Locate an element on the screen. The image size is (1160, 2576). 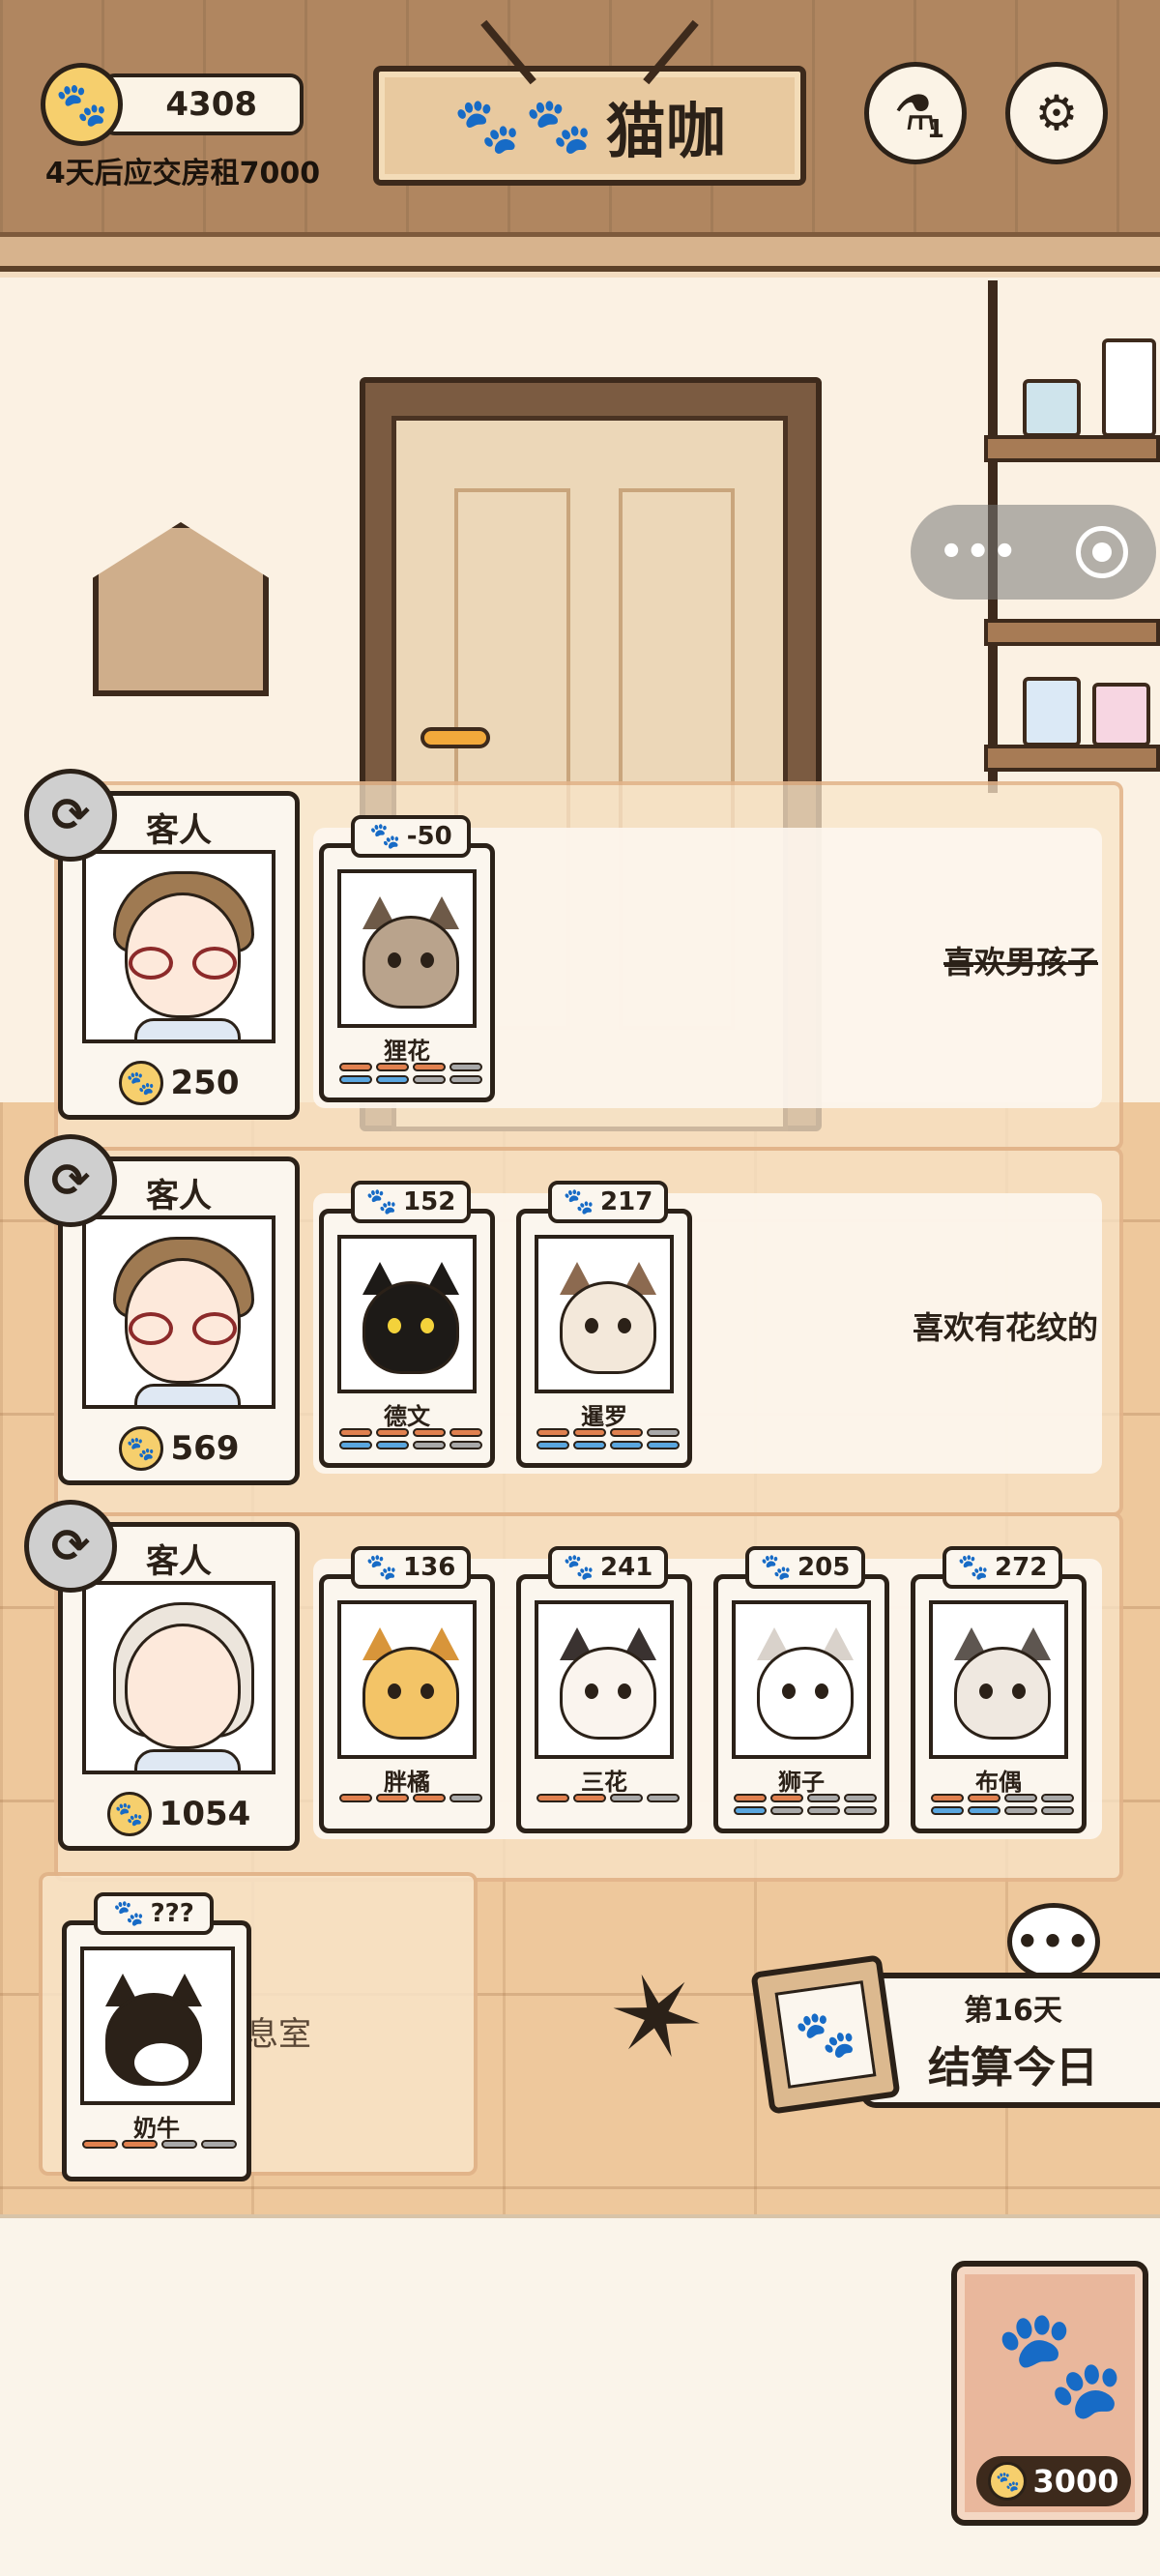
refresh-icon: ⟳ is located at coordinates (70, 815).